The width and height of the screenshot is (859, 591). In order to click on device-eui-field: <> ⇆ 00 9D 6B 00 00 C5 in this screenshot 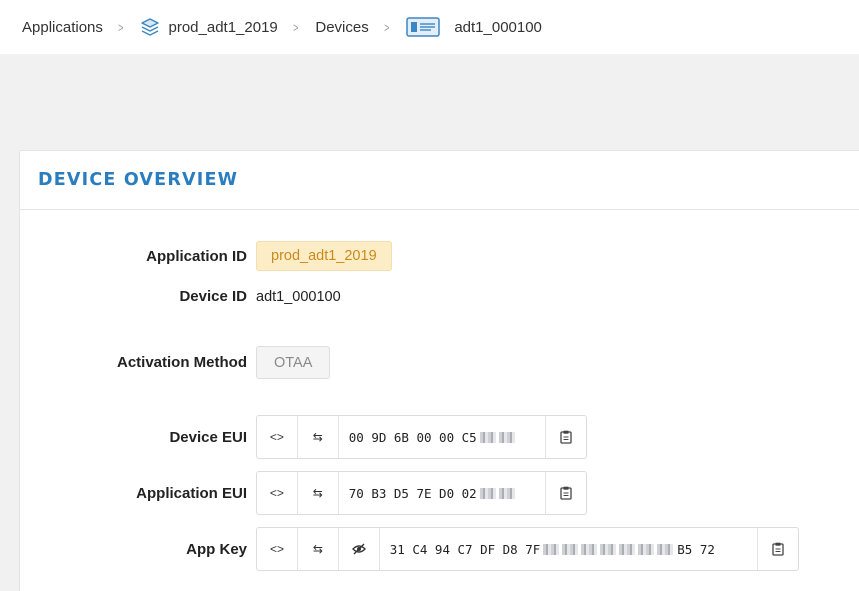, I will do `click(421, 437)`.